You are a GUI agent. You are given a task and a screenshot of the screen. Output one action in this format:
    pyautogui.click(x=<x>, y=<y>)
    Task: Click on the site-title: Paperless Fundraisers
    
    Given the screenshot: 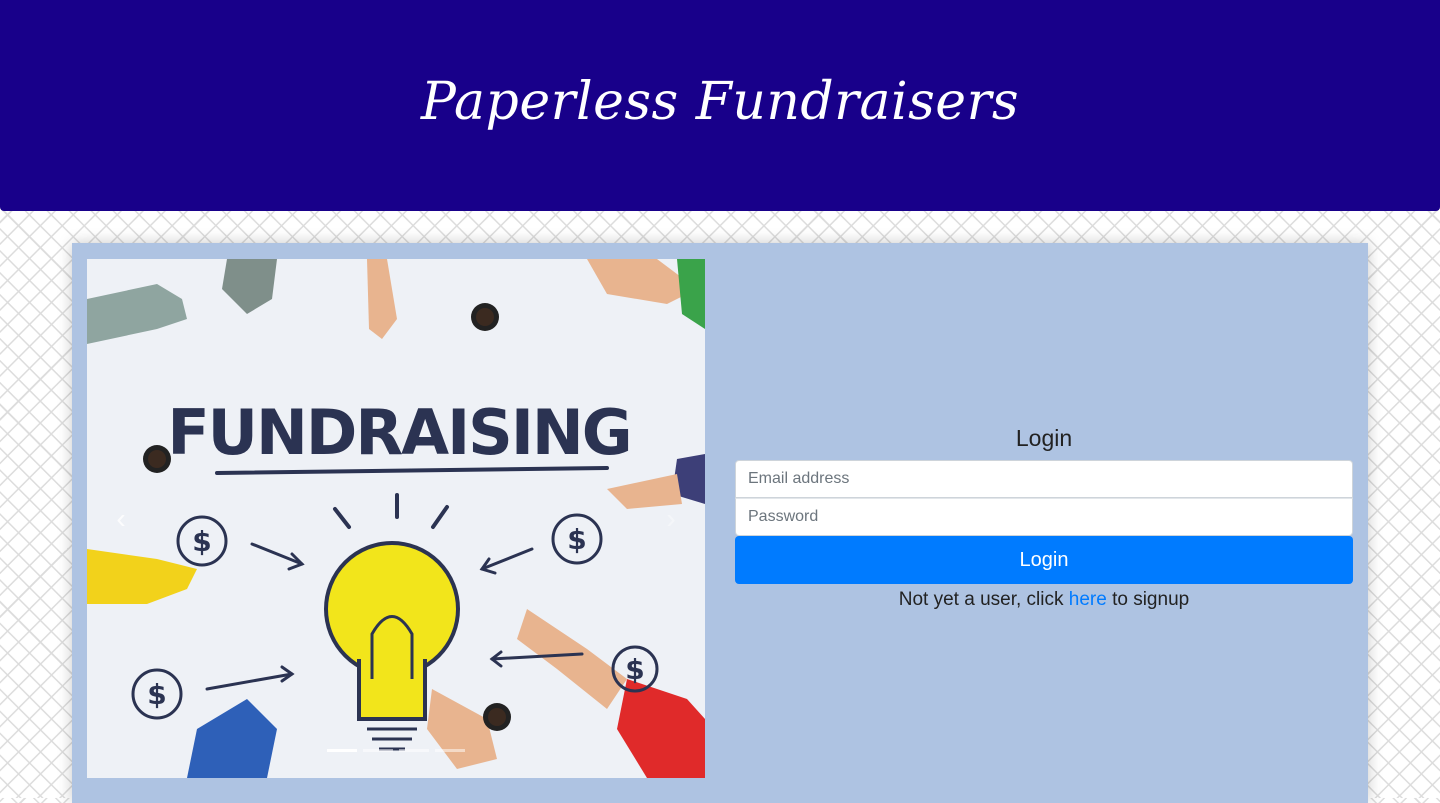 What is the action you would take?
    pyautogui.click(x=720, y=101)
    